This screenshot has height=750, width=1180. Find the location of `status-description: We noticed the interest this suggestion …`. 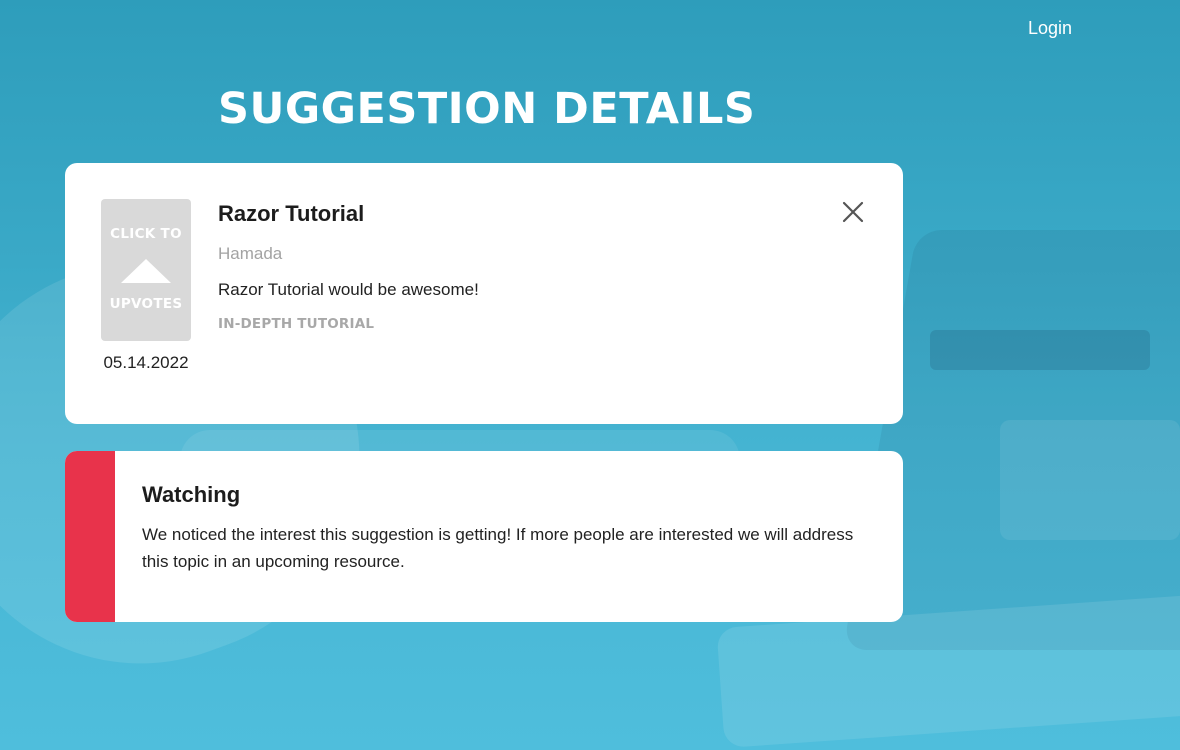

status-description: We noticed the interest this suggestion … is located at coordinates (498, 548).